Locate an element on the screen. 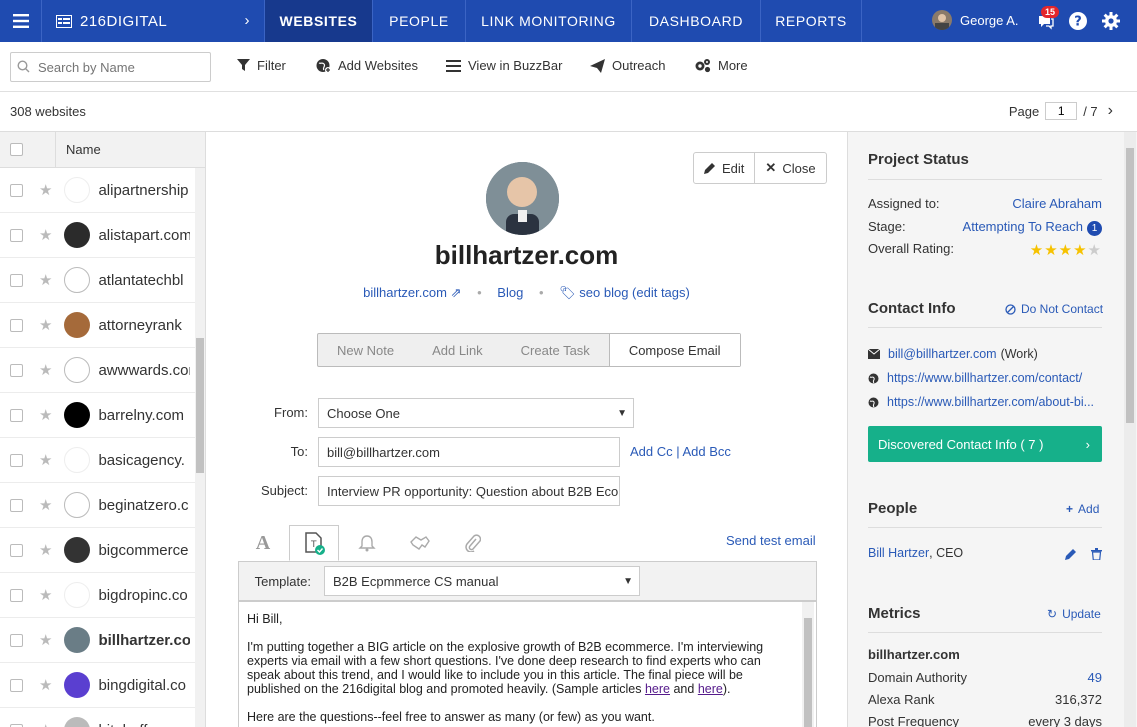 This screenshot has height=727, width=1137. template-doc-icon: T is located at coordinates (314, 543).